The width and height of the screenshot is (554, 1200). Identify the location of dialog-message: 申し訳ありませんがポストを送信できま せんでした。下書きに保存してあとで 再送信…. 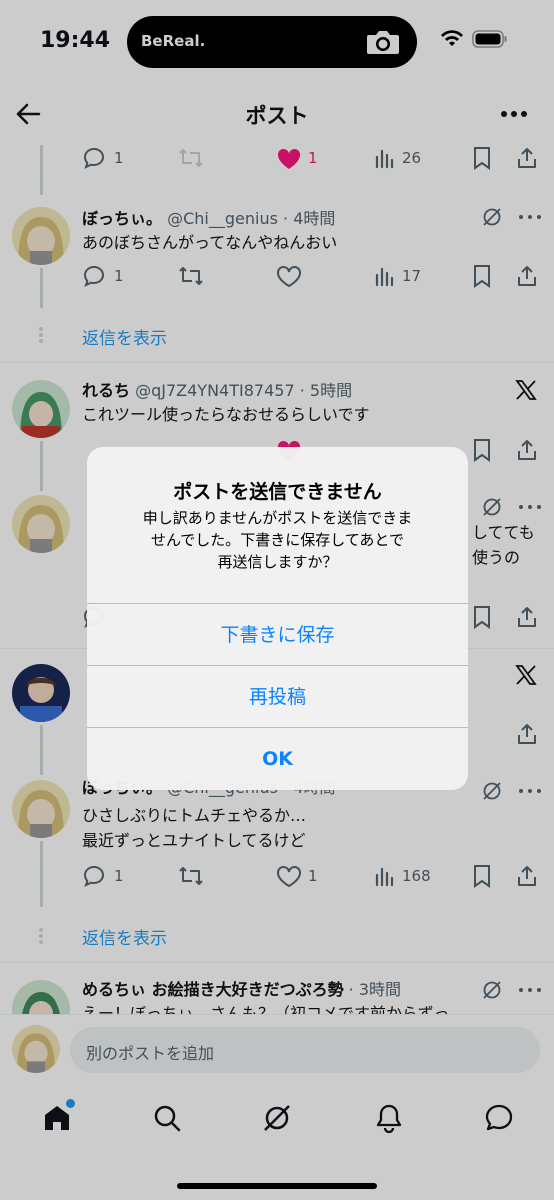
(277, 540).